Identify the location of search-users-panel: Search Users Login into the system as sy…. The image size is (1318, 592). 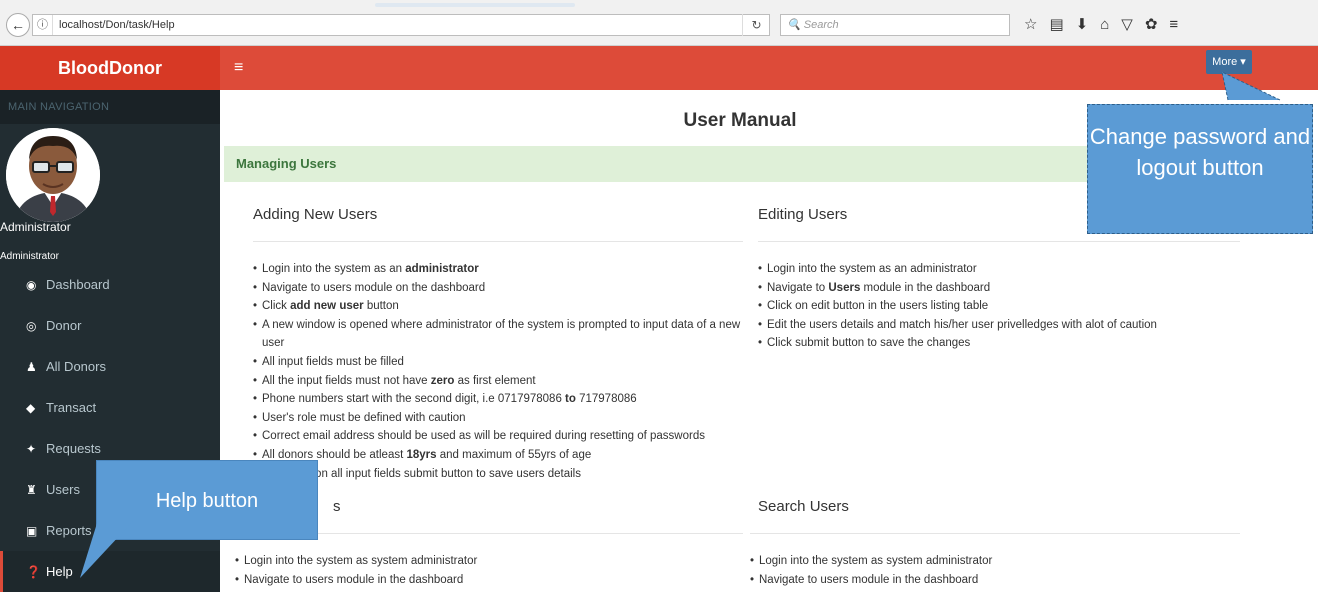
(995, 543).